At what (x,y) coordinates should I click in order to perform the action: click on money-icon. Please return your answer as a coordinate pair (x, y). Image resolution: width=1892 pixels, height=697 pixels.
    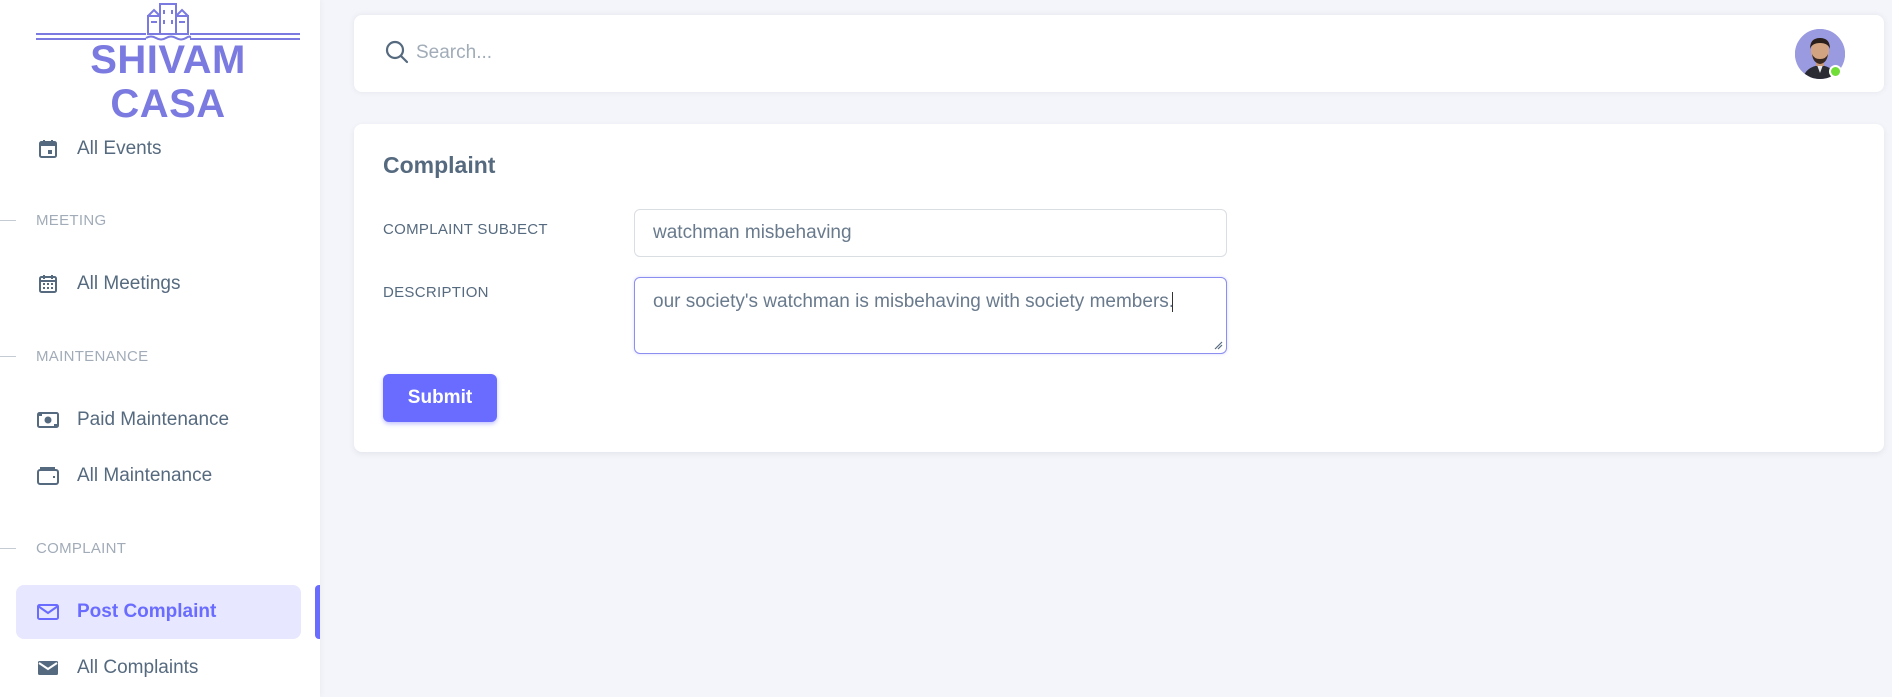
    Looking at the image, I should click on (48, 420).